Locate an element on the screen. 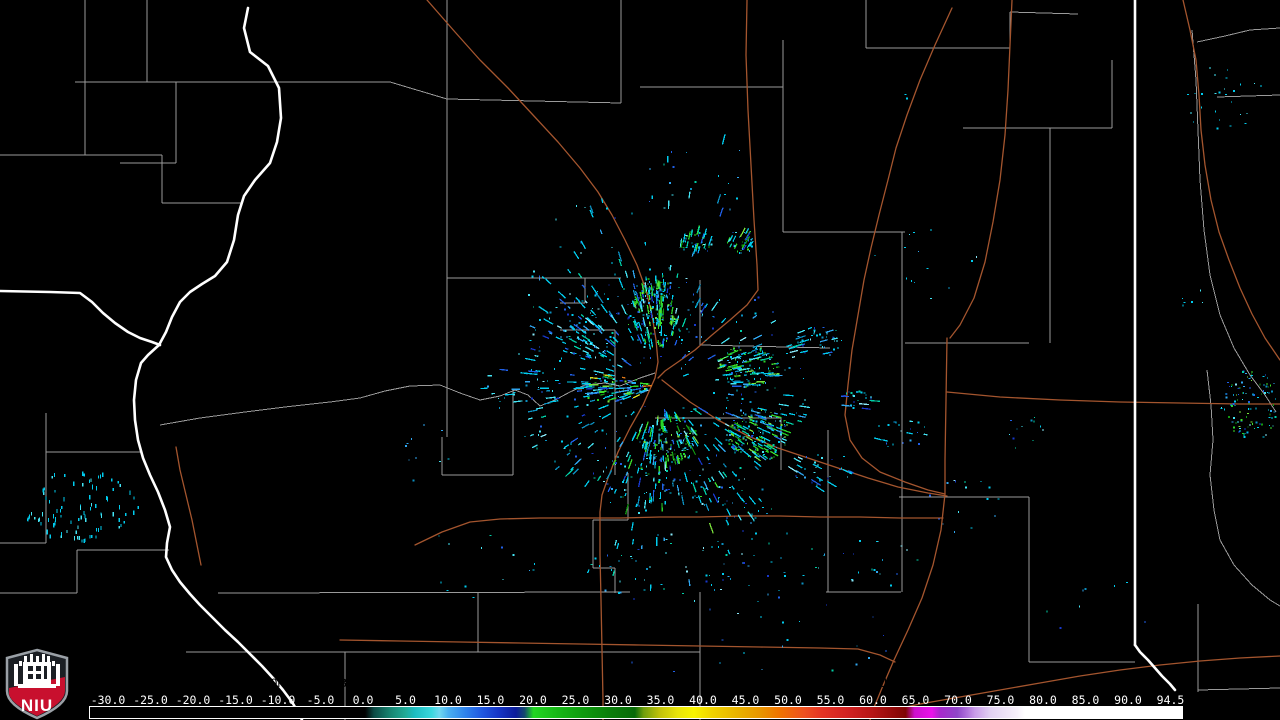  colorbar-label: 65.0 is located at coordinates (915, 700).